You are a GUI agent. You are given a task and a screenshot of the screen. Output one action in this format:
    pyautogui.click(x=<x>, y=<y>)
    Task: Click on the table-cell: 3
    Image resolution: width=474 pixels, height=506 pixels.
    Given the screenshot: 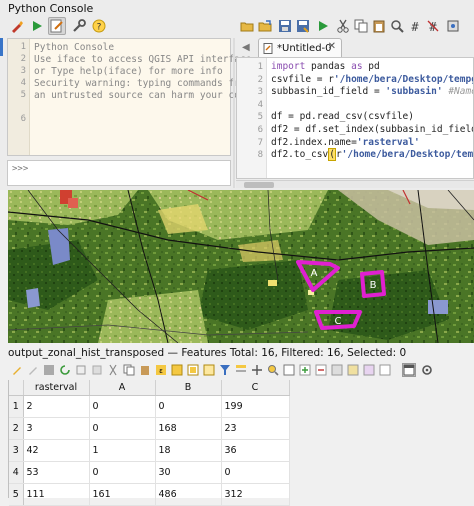 What is the action you would take?
    pyautogui.click(x=56, y=428)
    